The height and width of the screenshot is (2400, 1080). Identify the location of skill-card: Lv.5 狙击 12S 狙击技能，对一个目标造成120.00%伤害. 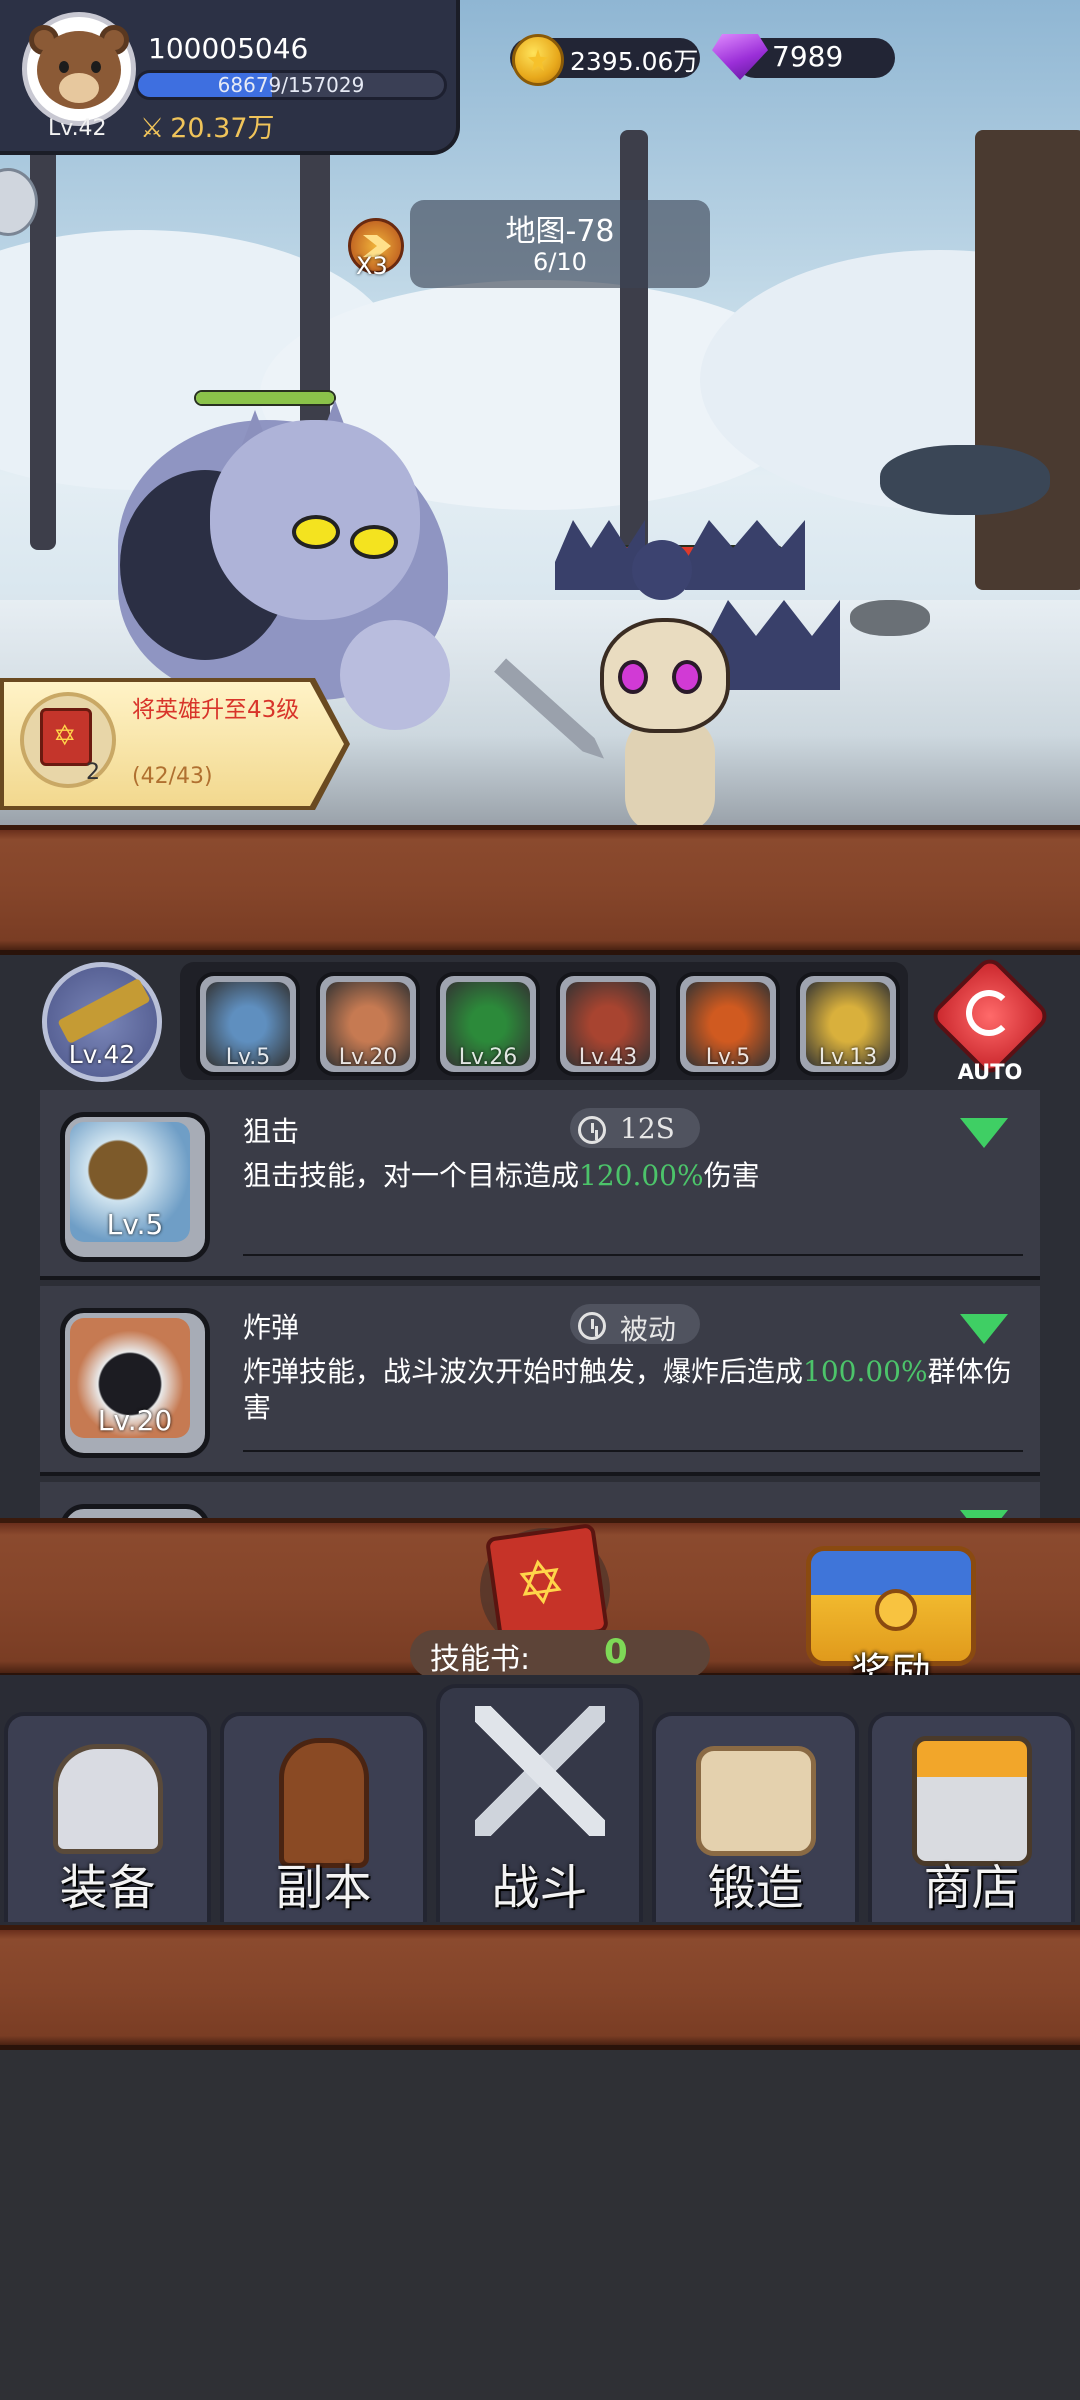
(540, 1185).